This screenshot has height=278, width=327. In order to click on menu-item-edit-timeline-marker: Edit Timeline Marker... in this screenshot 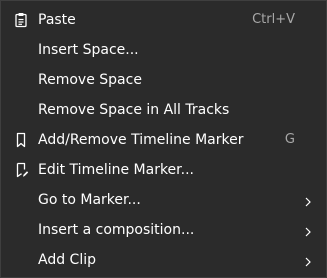, I will do `click(163, 170)`.